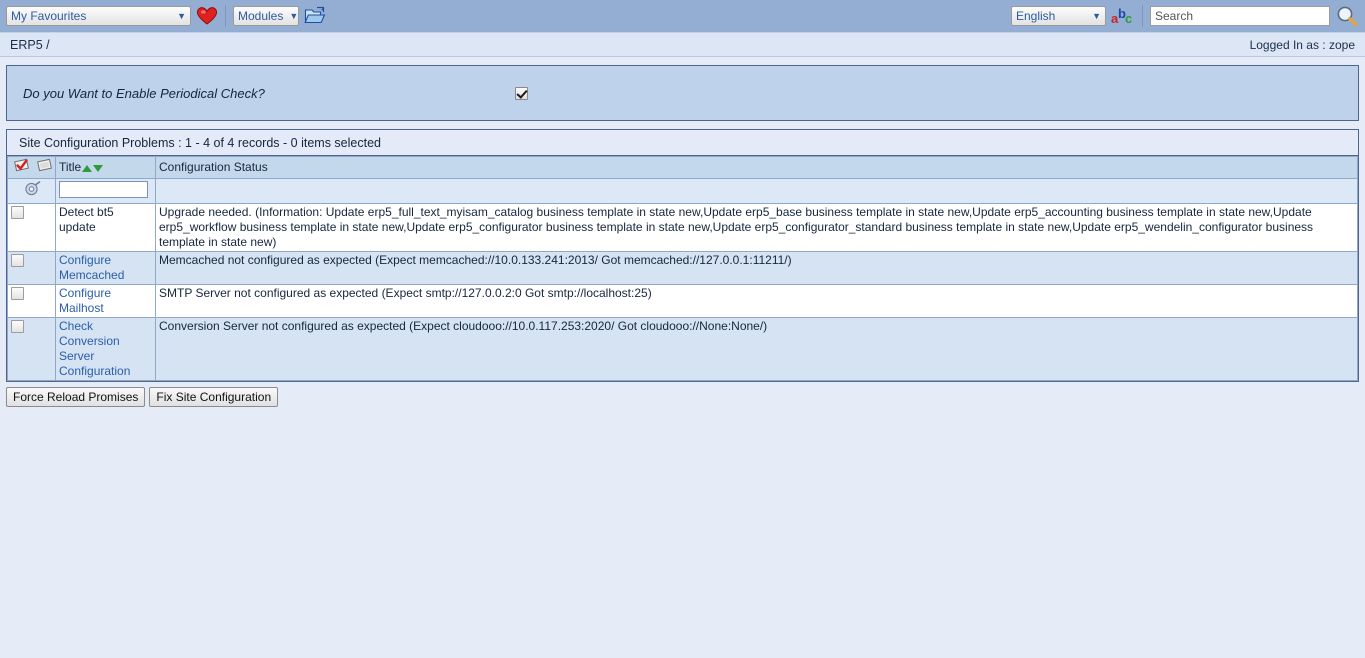 Image resolution: width=1365 pixels, height=658 pixels. I want to click on login-status: Logged In as : zope, so click(1302, 44).